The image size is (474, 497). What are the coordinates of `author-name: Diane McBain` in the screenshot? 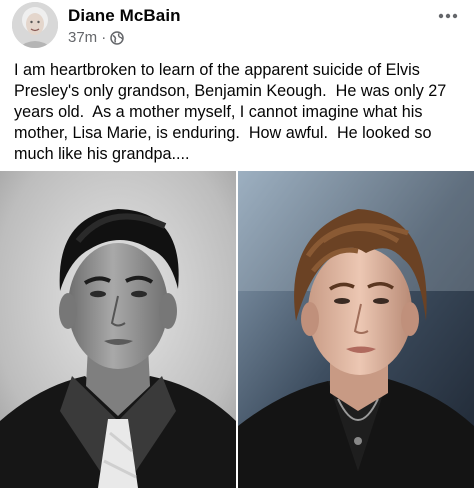 It's located at (124, 16).